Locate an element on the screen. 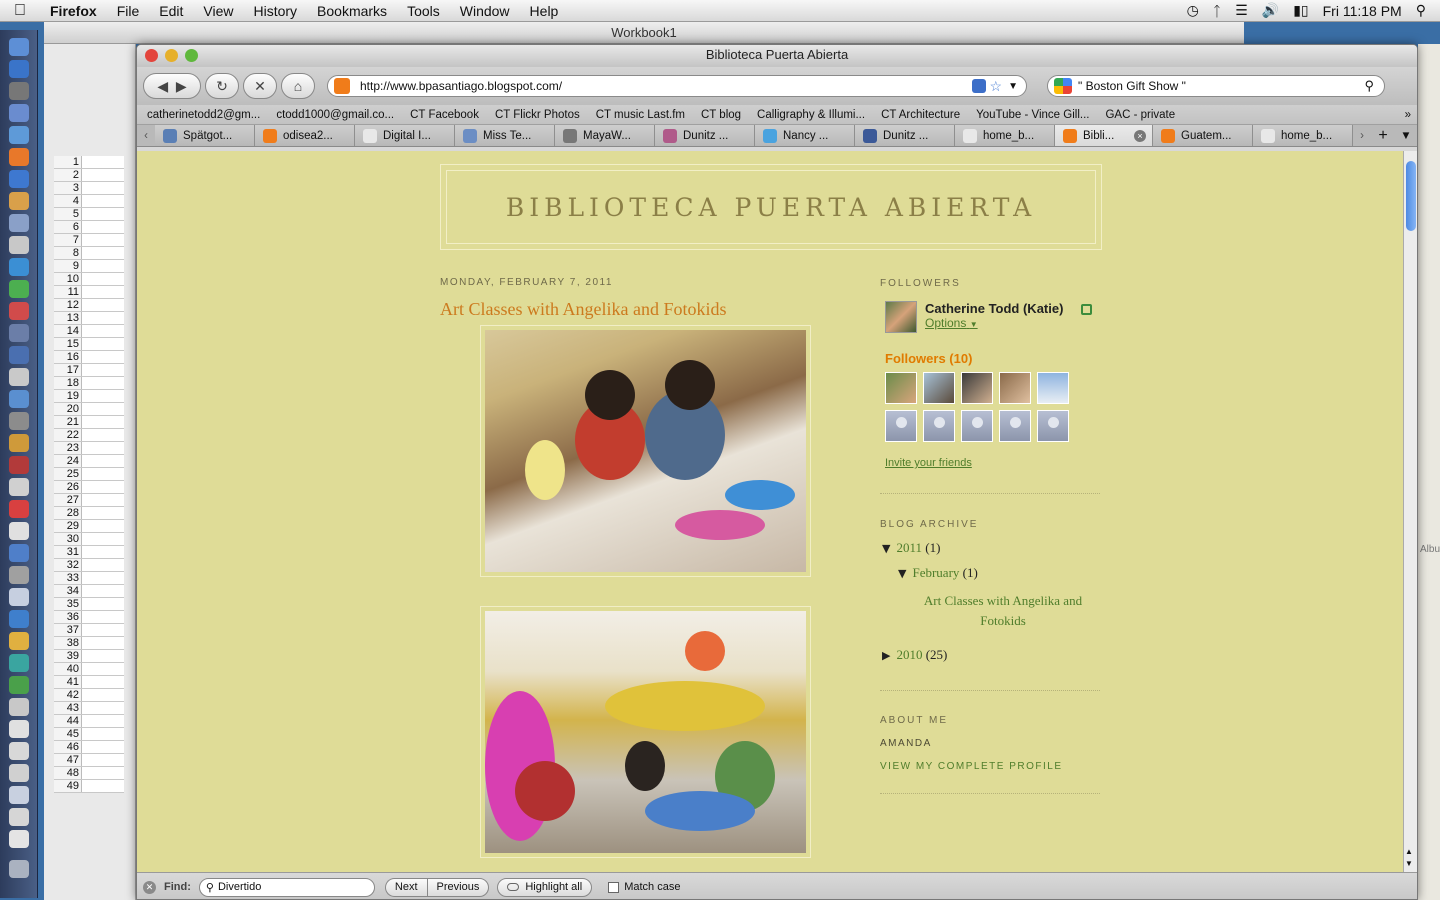  row-number: 47 is located at coordinates (68, 760).